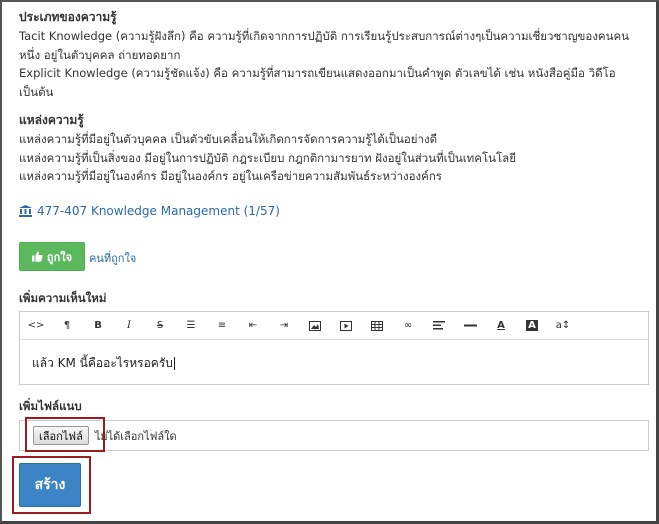 This screenshot has height=524, width=659. What do you see at coordinates (284, 326) in the screenshot?
I see `indent-icon: ⇥` at bounding box center [284, 326].